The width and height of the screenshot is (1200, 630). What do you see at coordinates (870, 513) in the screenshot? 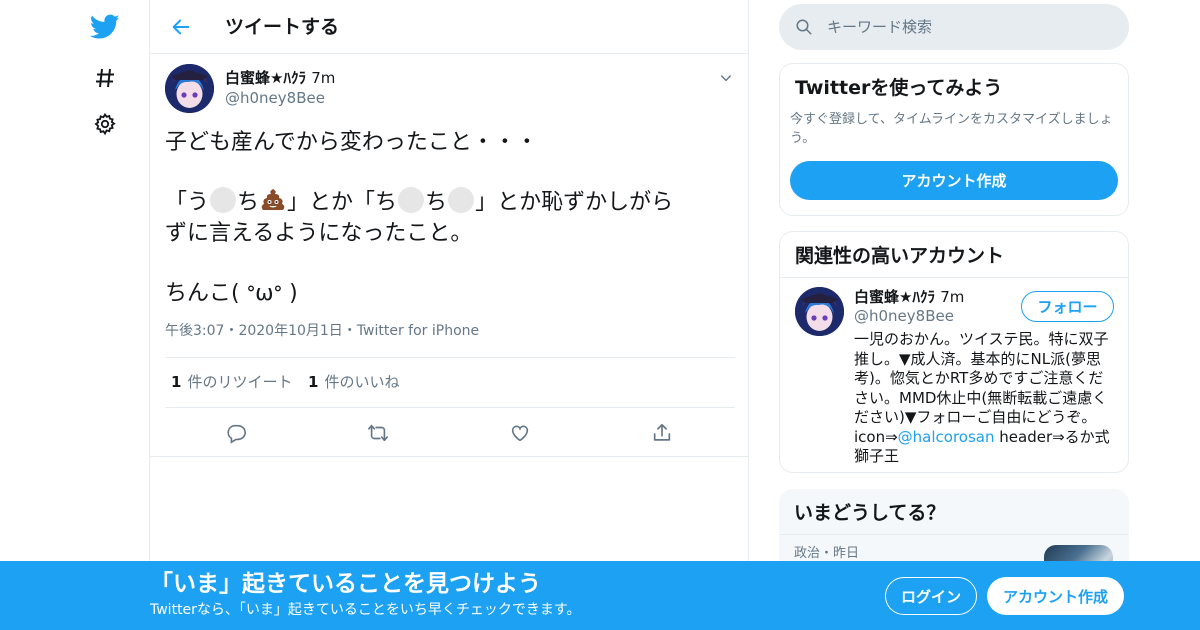
I see `trends-title: いまどうしてる？` at bounding box center [870, 513].